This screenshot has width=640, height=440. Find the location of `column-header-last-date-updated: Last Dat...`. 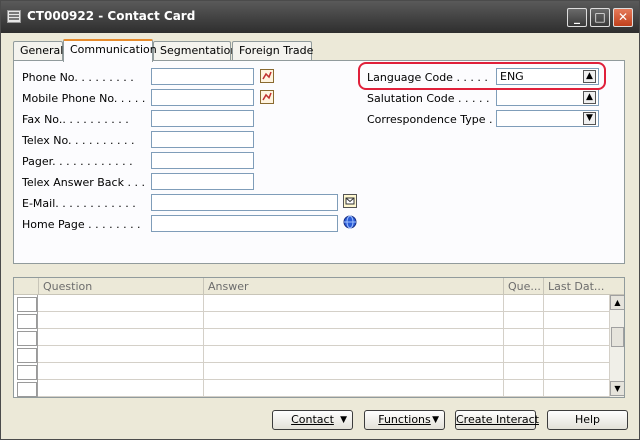

column-header-last-date-updated: Last Dat... is located at coordinates (584, 286).